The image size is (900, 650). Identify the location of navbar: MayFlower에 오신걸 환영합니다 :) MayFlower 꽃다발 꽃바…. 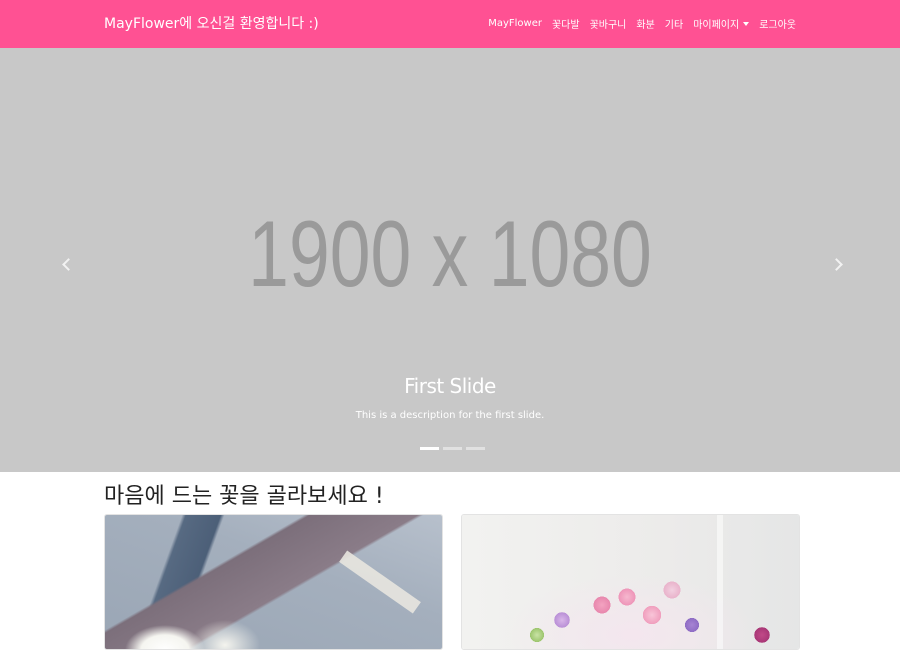
(450, 24).